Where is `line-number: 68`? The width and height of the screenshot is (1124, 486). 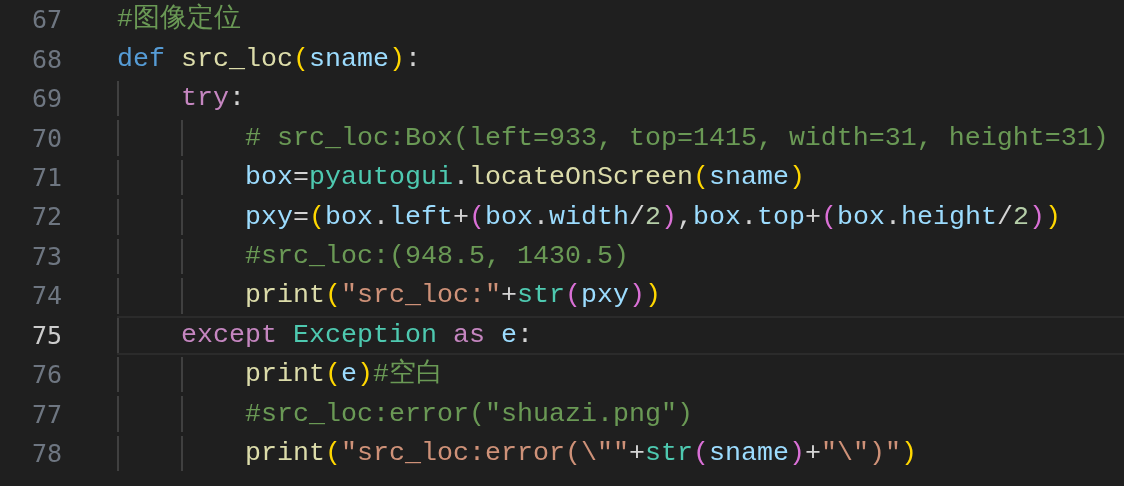
line-number: 68 is located at coordinates (46, 59).